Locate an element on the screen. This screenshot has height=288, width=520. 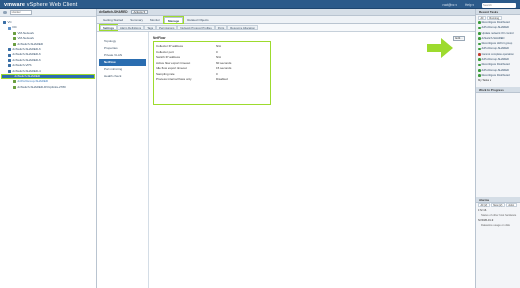
alarms-tab: Ackn is located at coordinates (511, 205).